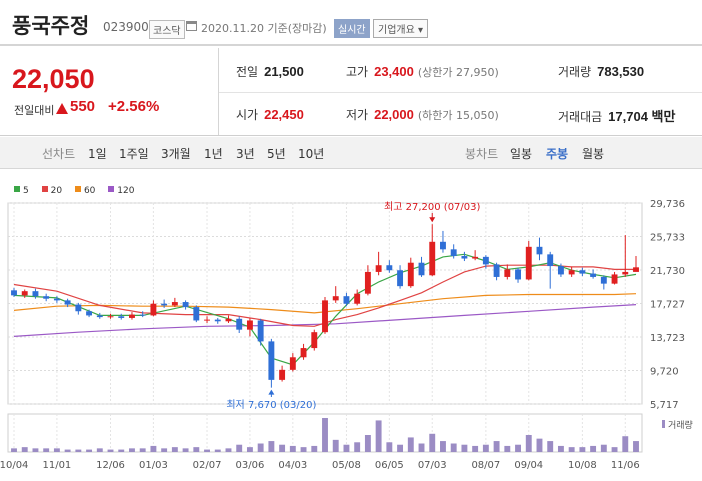 This screenshot has height=481, width=702. What do you see at coordinates (667, 204) in the screenshot?
I see `y-tick-label: 29,736` at bounding box center [667, 204].